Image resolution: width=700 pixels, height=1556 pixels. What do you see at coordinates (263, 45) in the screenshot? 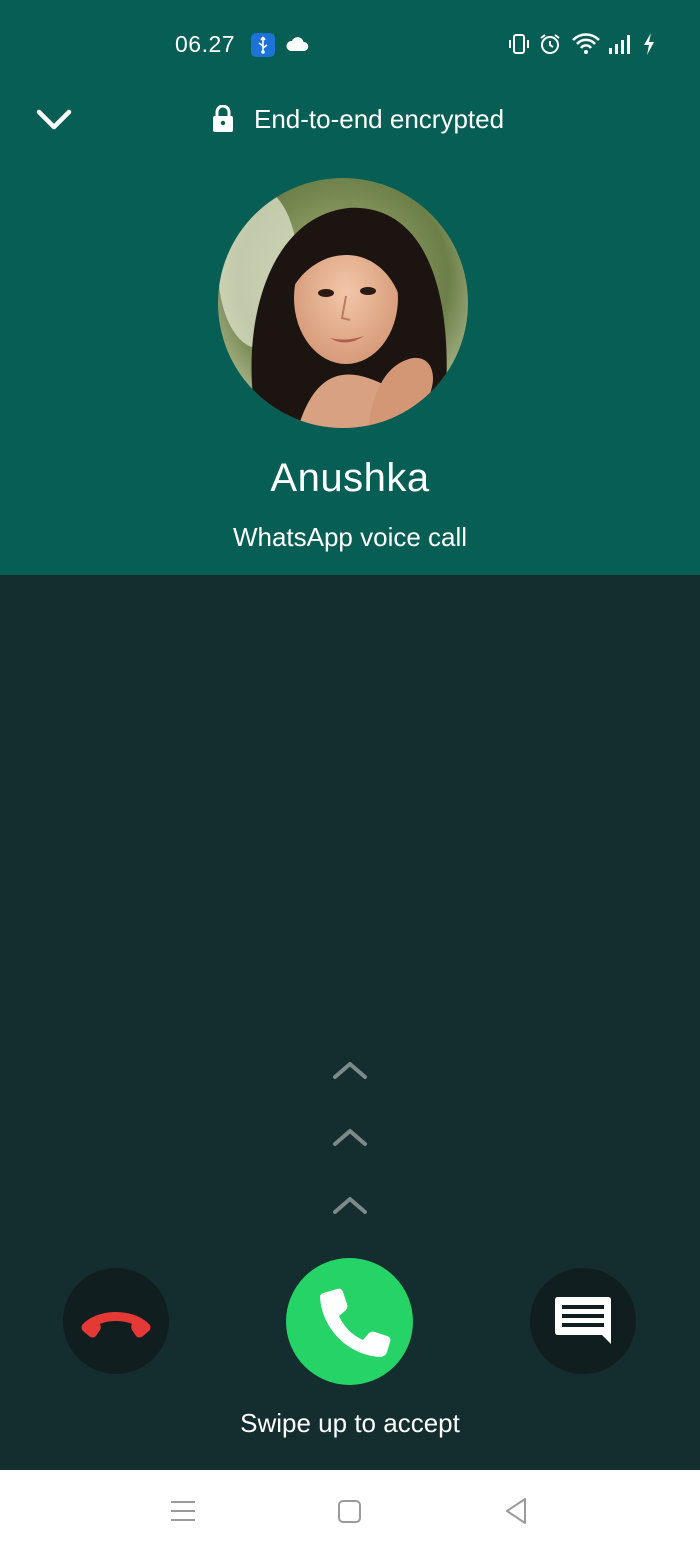
I see `usb-icon` at bounding box center [263, 45].